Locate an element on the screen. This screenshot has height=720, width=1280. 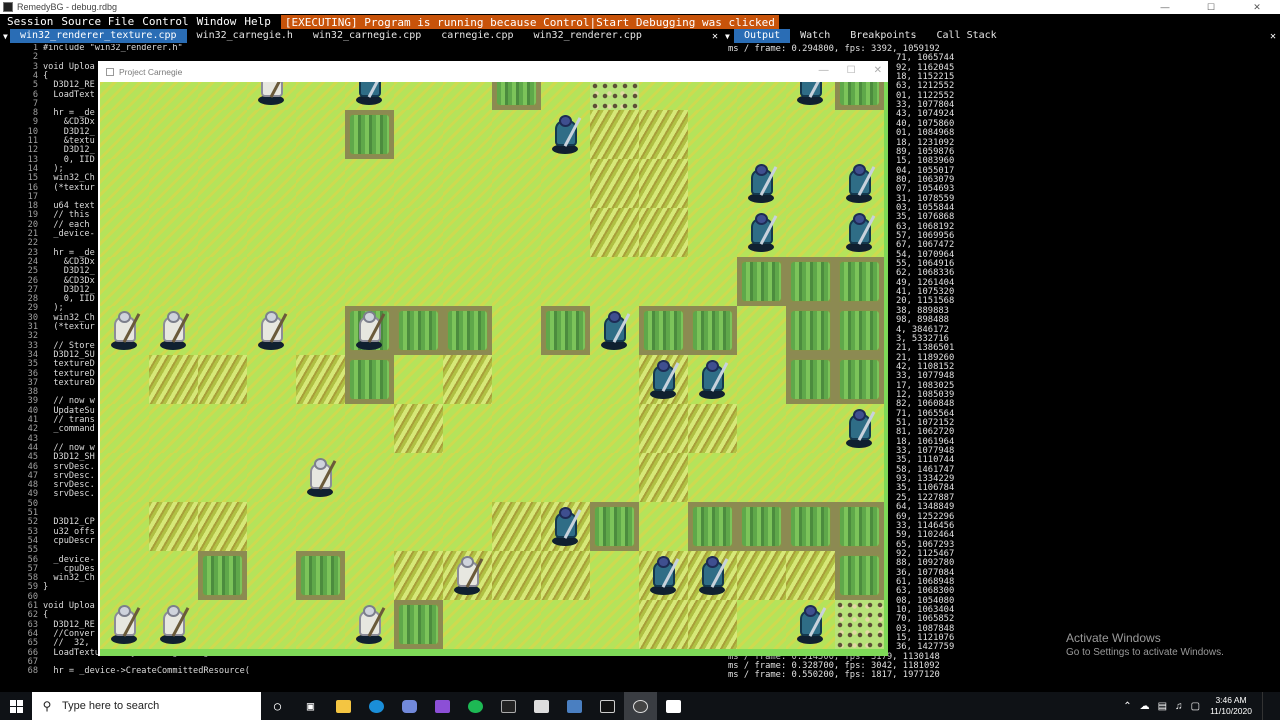
tray-cloud-icon: ☁ is located at coordinates (1145, 706).